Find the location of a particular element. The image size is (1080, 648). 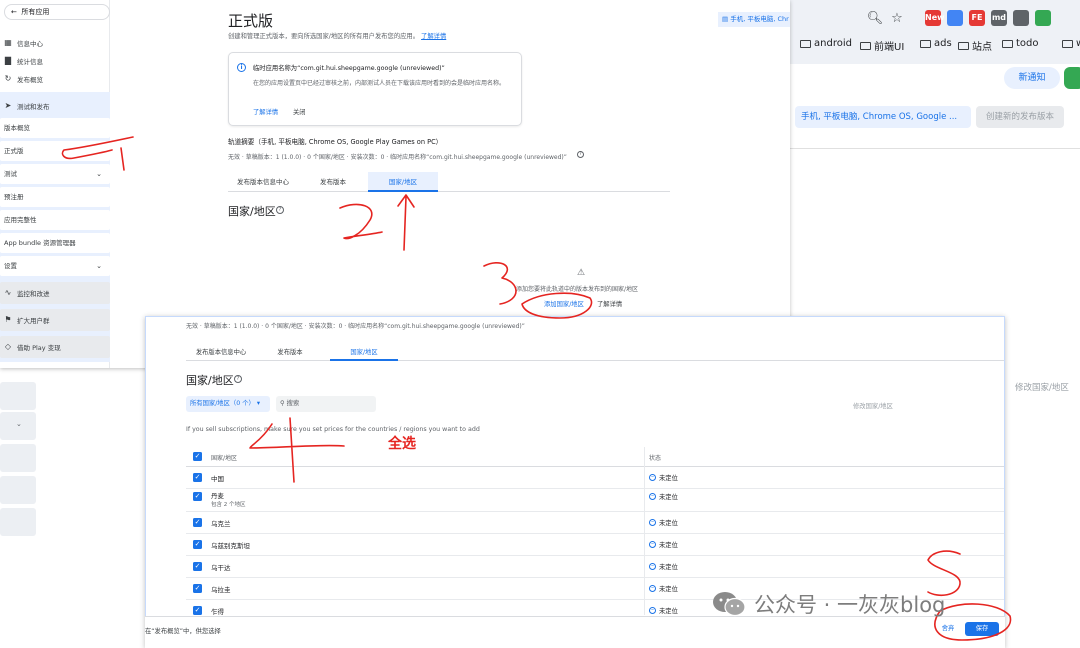

table-row: ✓ 丹麦 包含 2 个地区 – 未定位 is located at coordinates (595, 500).